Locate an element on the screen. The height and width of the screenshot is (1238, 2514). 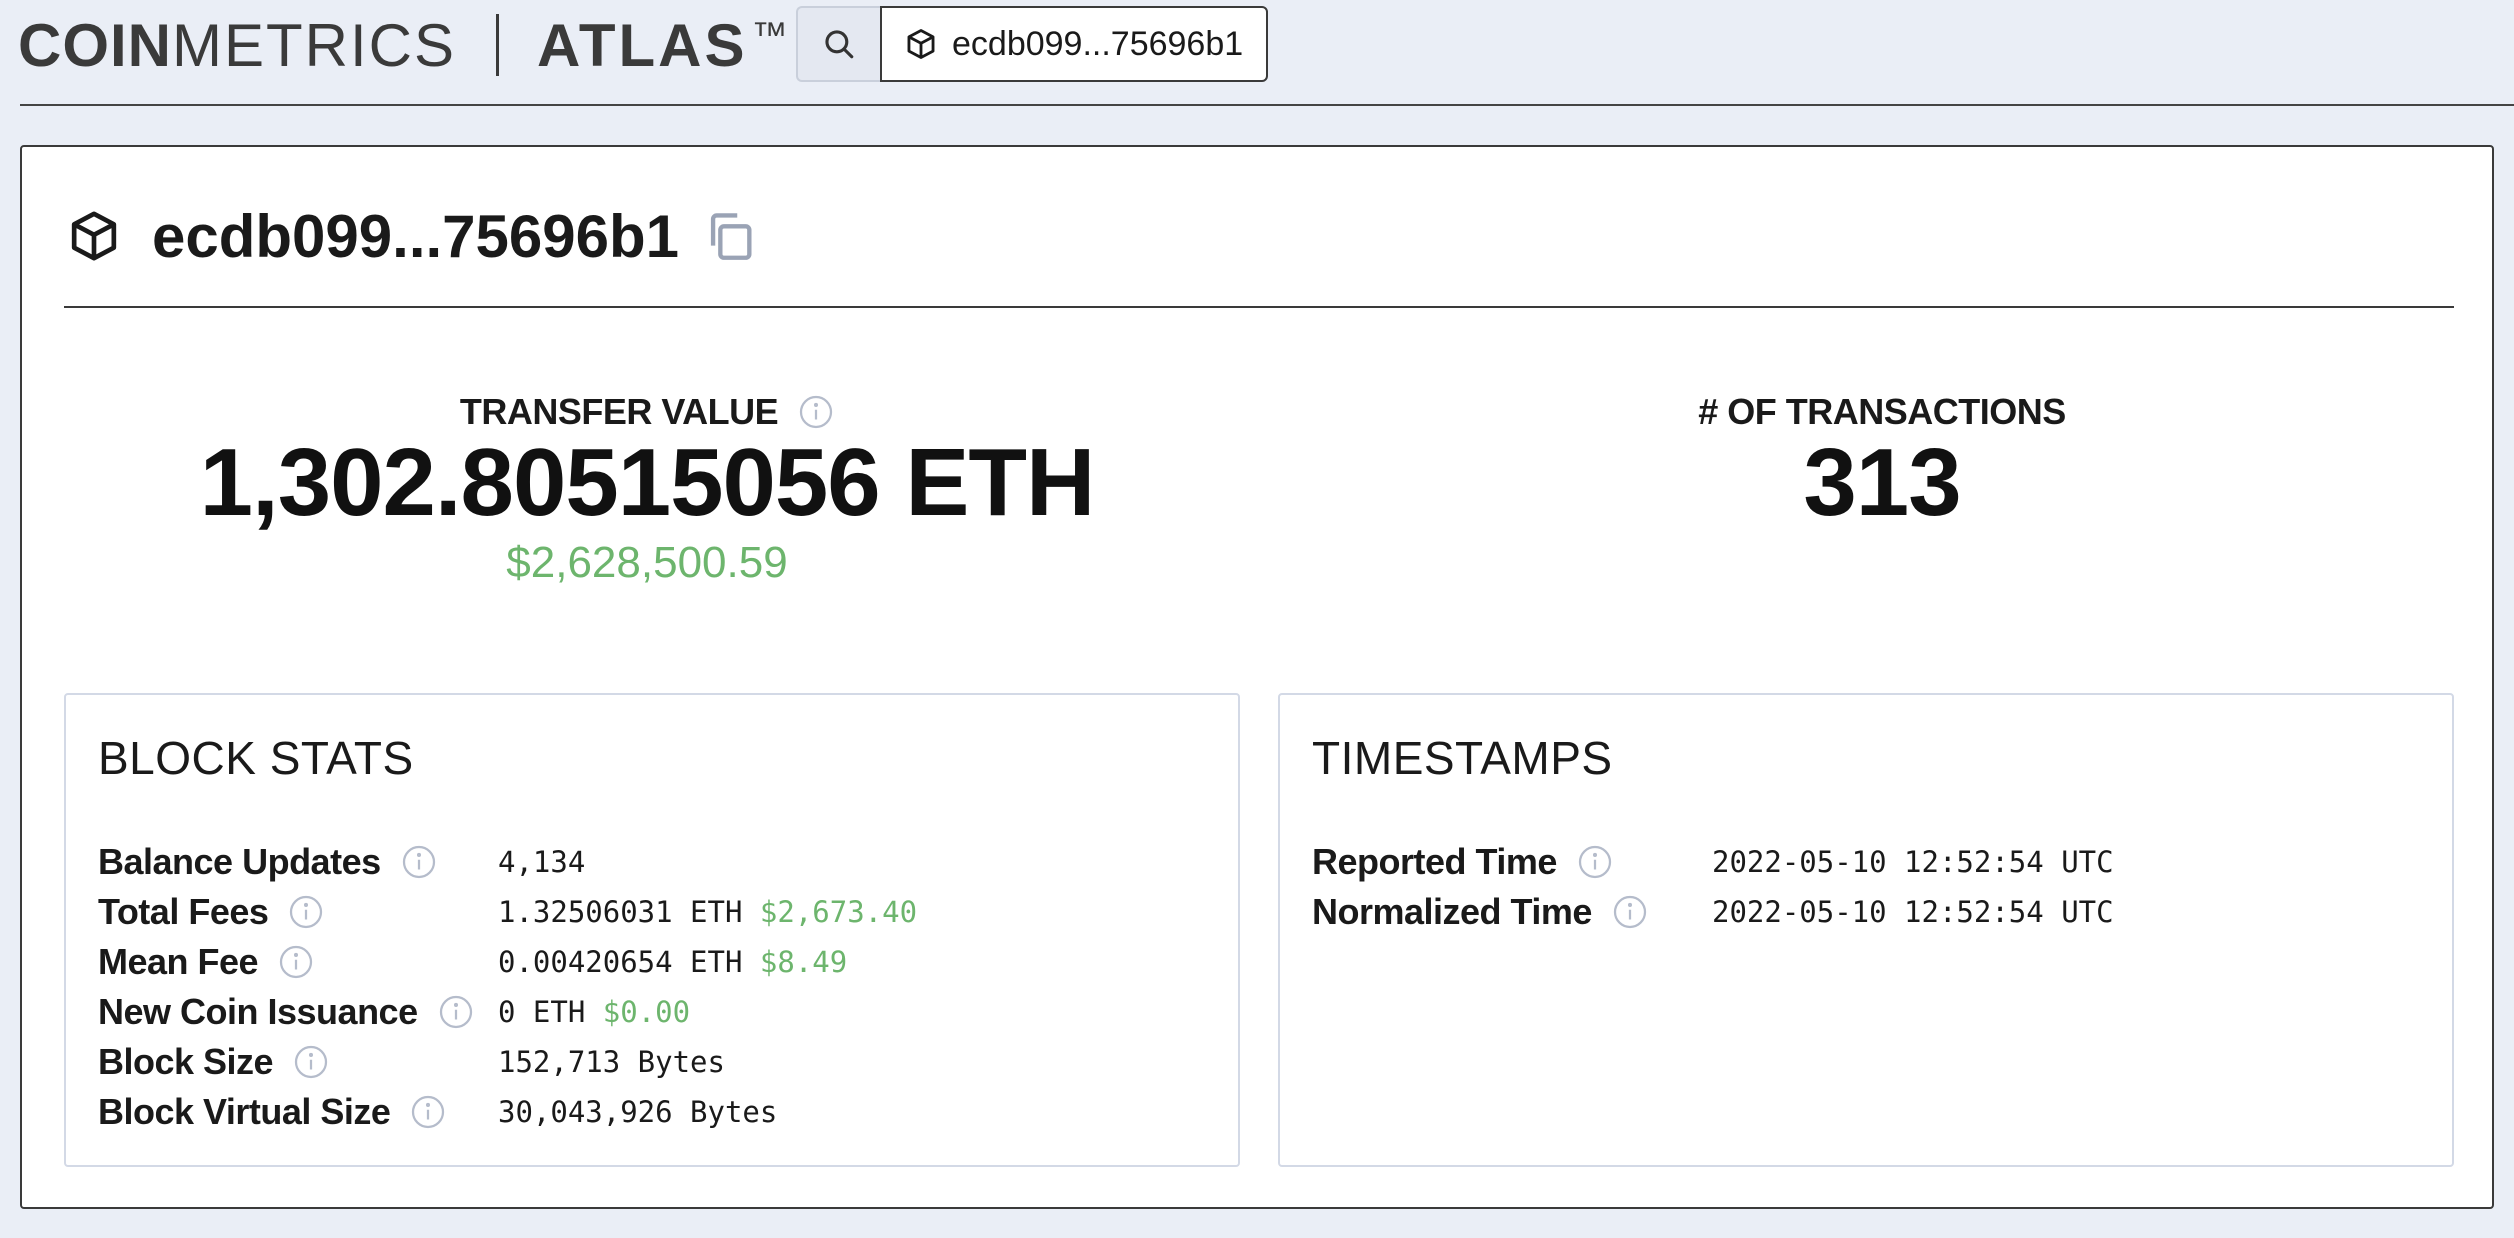
logo-trademark: ™ is located at coordinates (770, 34).